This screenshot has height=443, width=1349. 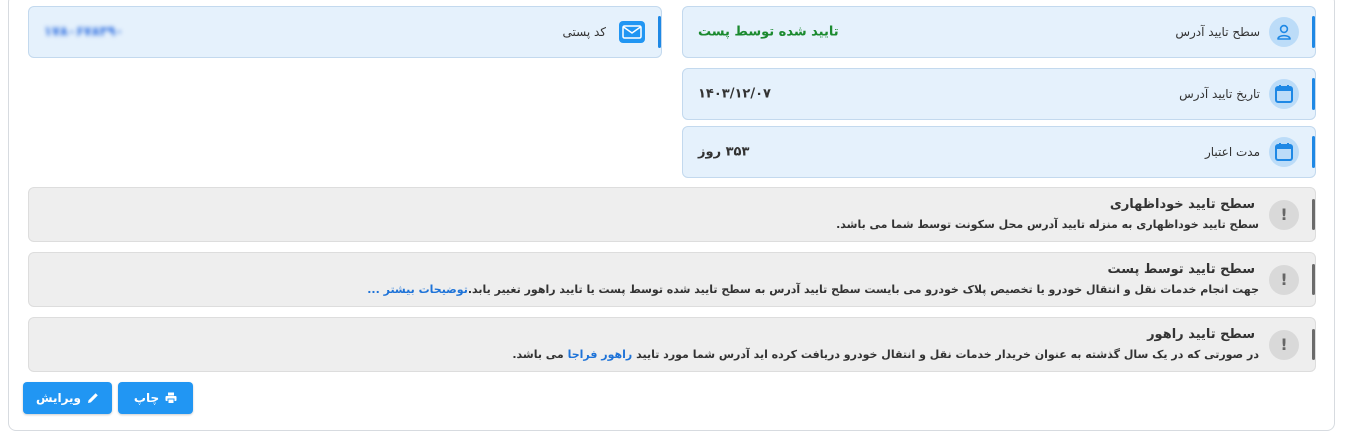 I want to click on verification-date-card: تاریخ تایید آدرس ۱۴۰۳/۱۲/۰۷, so click(x=999, y=94).